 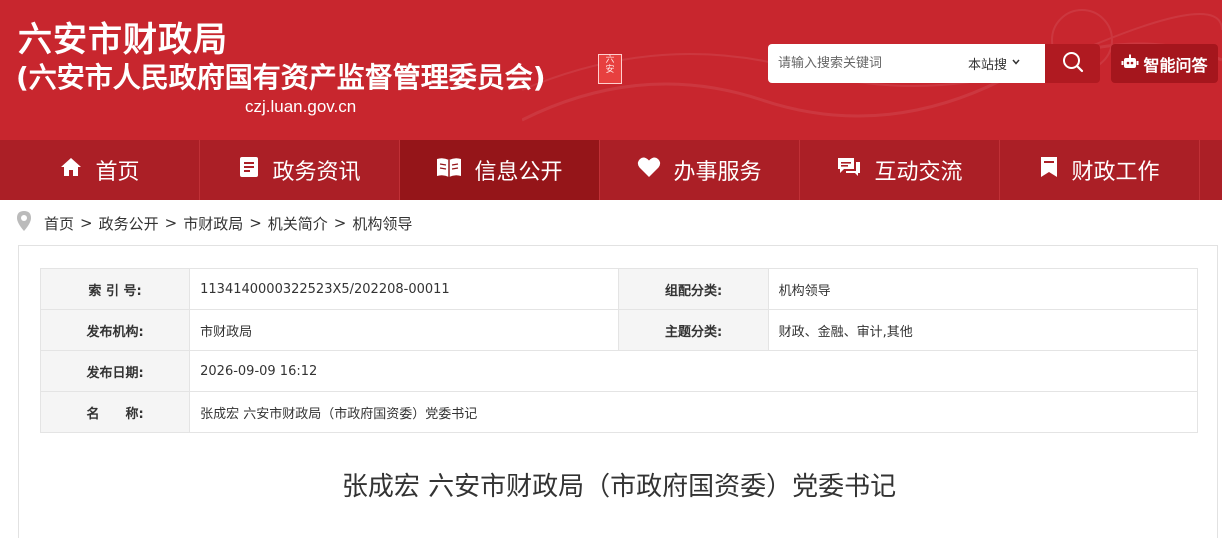 What do you see at coordinates (693, 289) in the screenshot?
I see `category-label: 组配分类:` at bounding box center [693, 289].